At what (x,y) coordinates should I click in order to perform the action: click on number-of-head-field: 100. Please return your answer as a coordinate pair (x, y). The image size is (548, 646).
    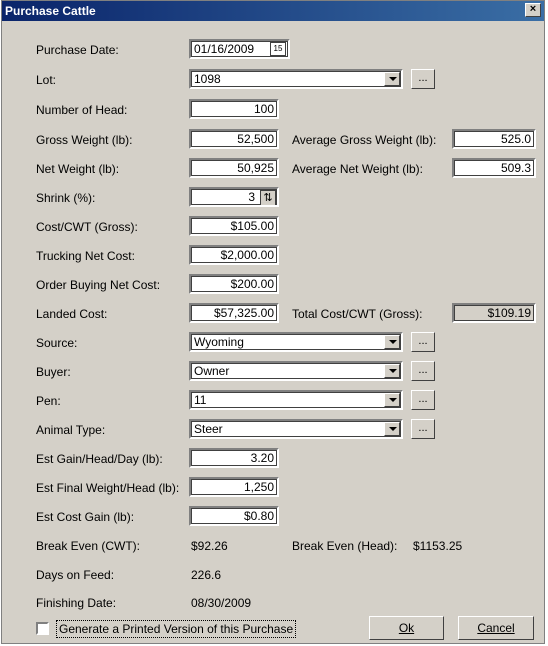
    Looking at the image, I should click on (234, 109).